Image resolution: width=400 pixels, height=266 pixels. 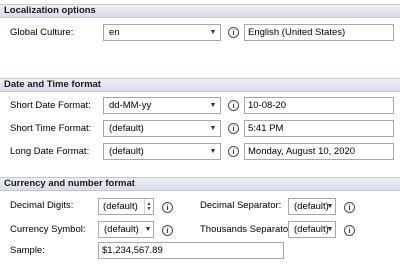 What do you see at coordinates (126, 151) in the screenshot?
I see `long-date-value: (default)` at bounding box center [126, 151].